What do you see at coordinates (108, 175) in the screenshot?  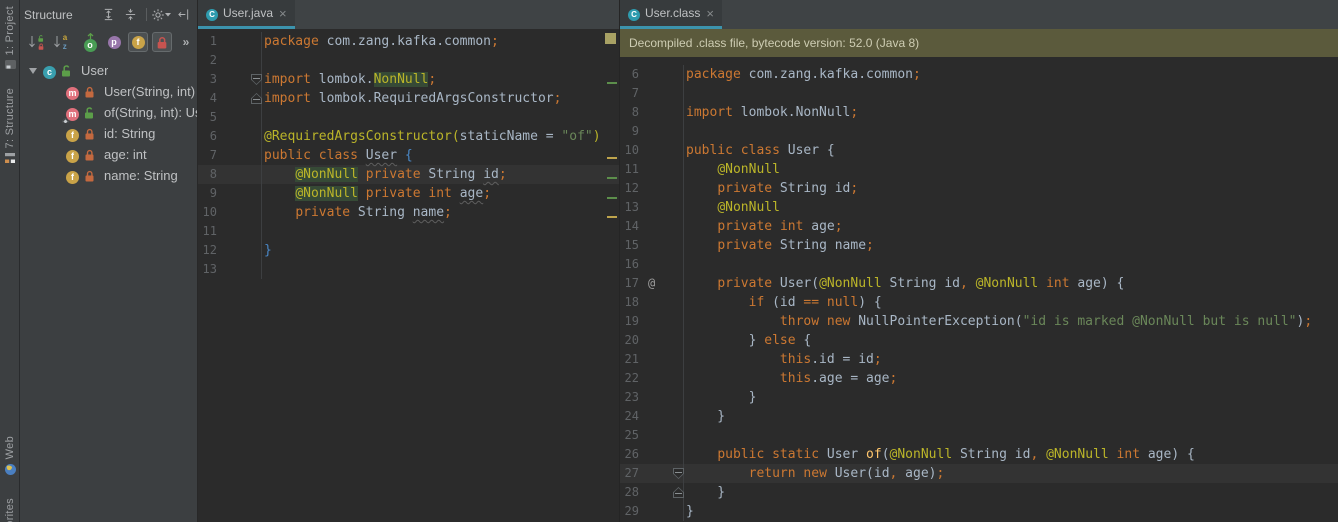 I see `tree-node: f name: String` at bounding box center [108, 175].